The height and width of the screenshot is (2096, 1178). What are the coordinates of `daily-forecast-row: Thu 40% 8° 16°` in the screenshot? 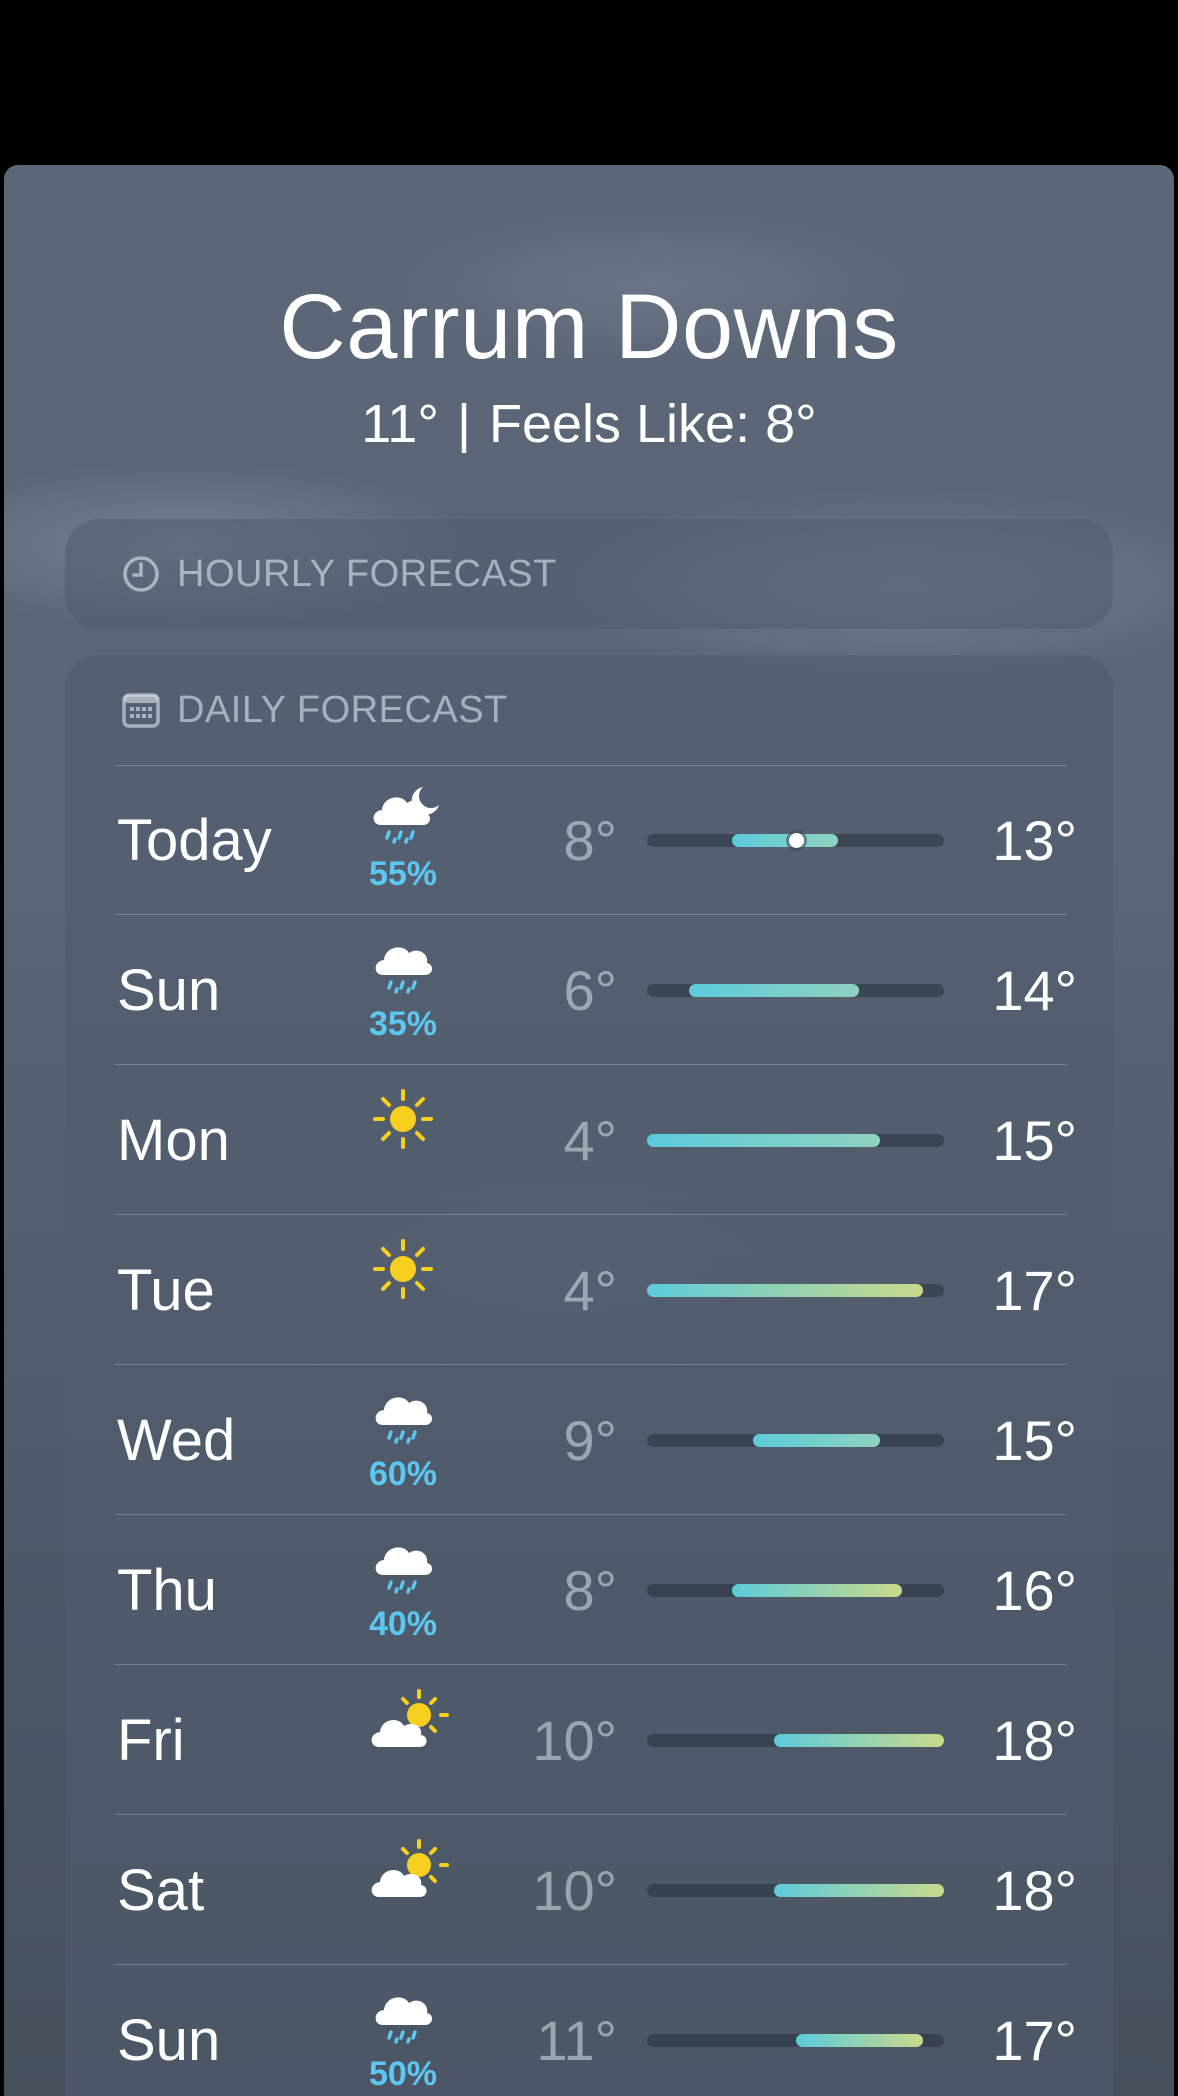 It's located at (596, 1590).